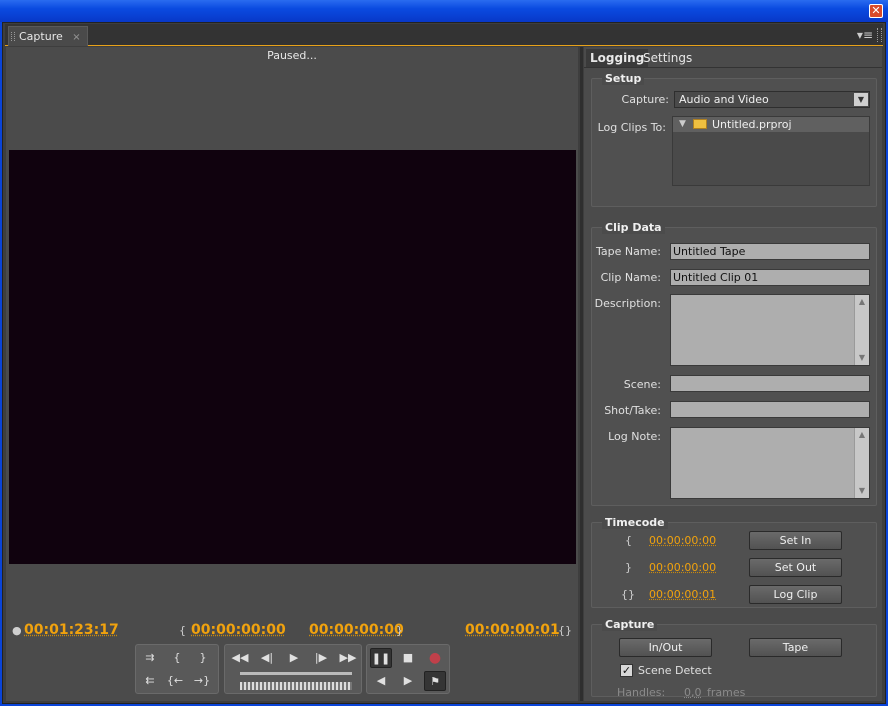 This screenshot has width=888, height=706. Describe the element at coordinates (700, 124) in the screenshot. I see `folder-icon` at that location.